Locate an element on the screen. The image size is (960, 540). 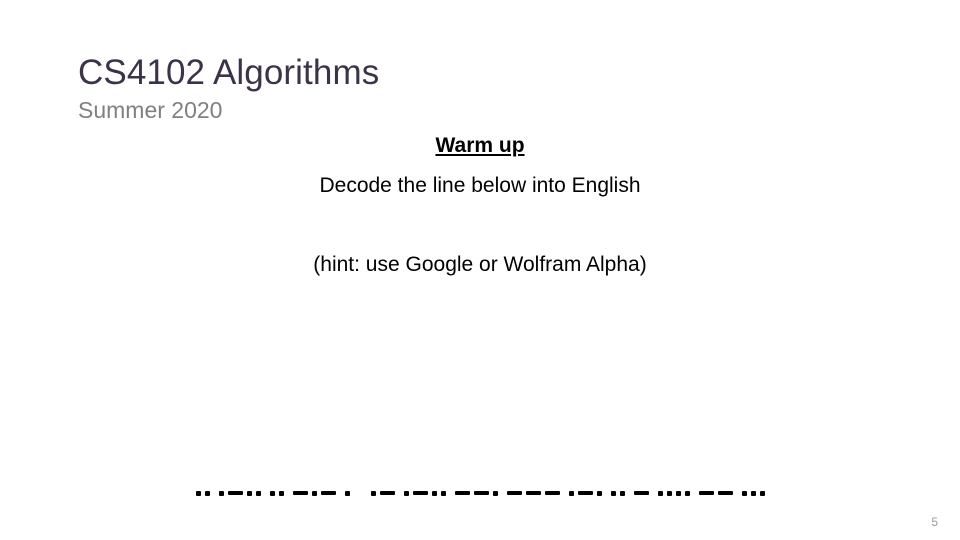
page-subtitle: Summer 2020 is located at coordinates (150, 110).